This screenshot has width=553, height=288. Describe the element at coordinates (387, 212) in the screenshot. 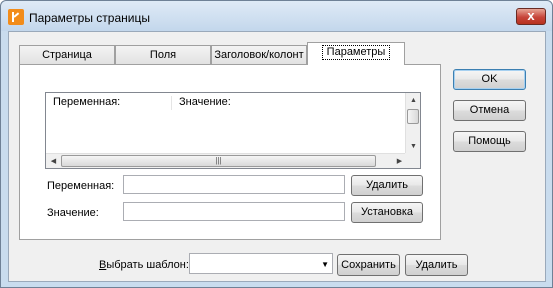

I see `set-value-button: Установка` at that location.